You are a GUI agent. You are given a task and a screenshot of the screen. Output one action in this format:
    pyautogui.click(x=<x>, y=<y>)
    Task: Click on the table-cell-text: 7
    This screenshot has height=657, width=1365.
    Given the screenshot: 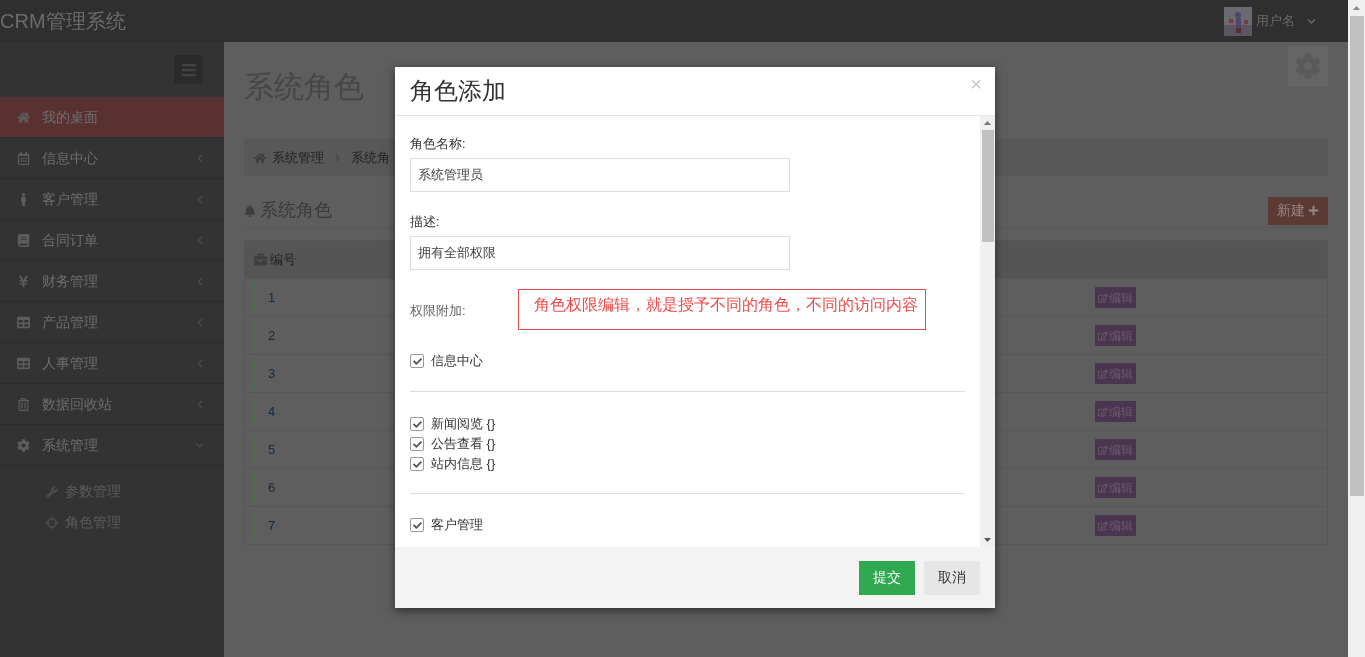 What is the action you would take?
    pyautogui.click(x=272, y=525)
    